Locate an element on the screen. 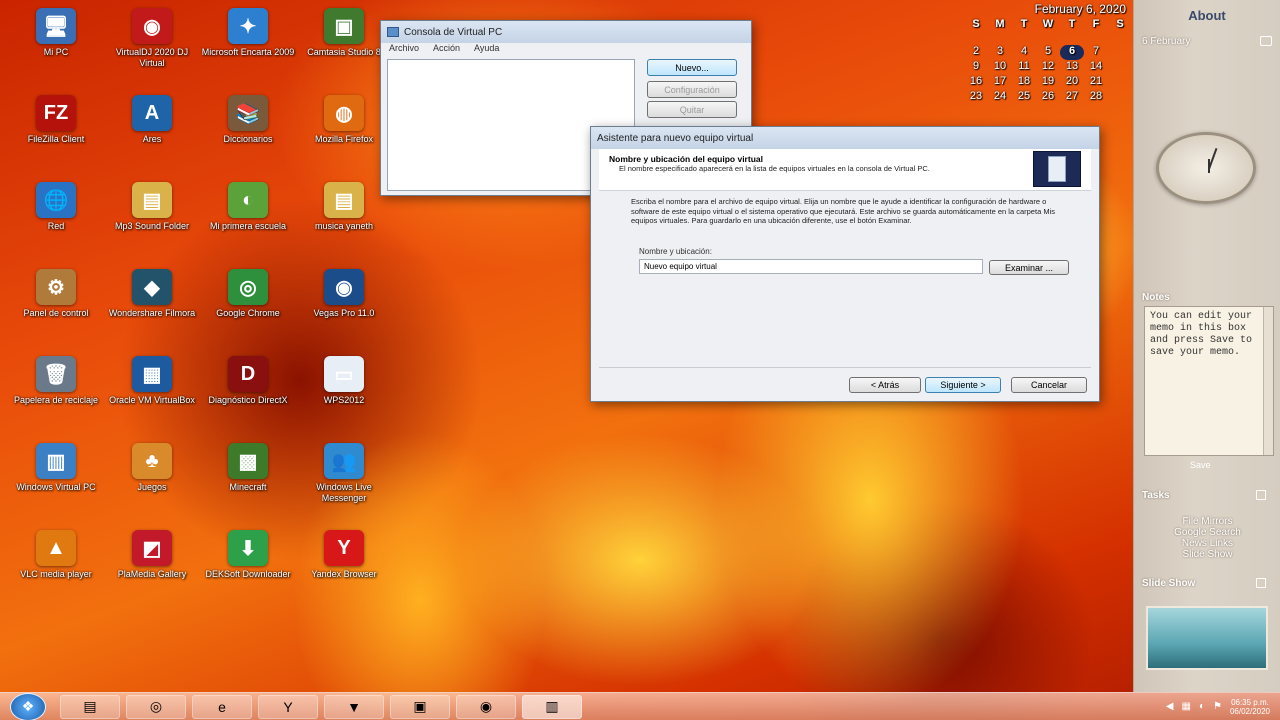 The height and width of the screenshot is (720, 1280). menu-item-accion: Acción is located at coordinates (446, 50).